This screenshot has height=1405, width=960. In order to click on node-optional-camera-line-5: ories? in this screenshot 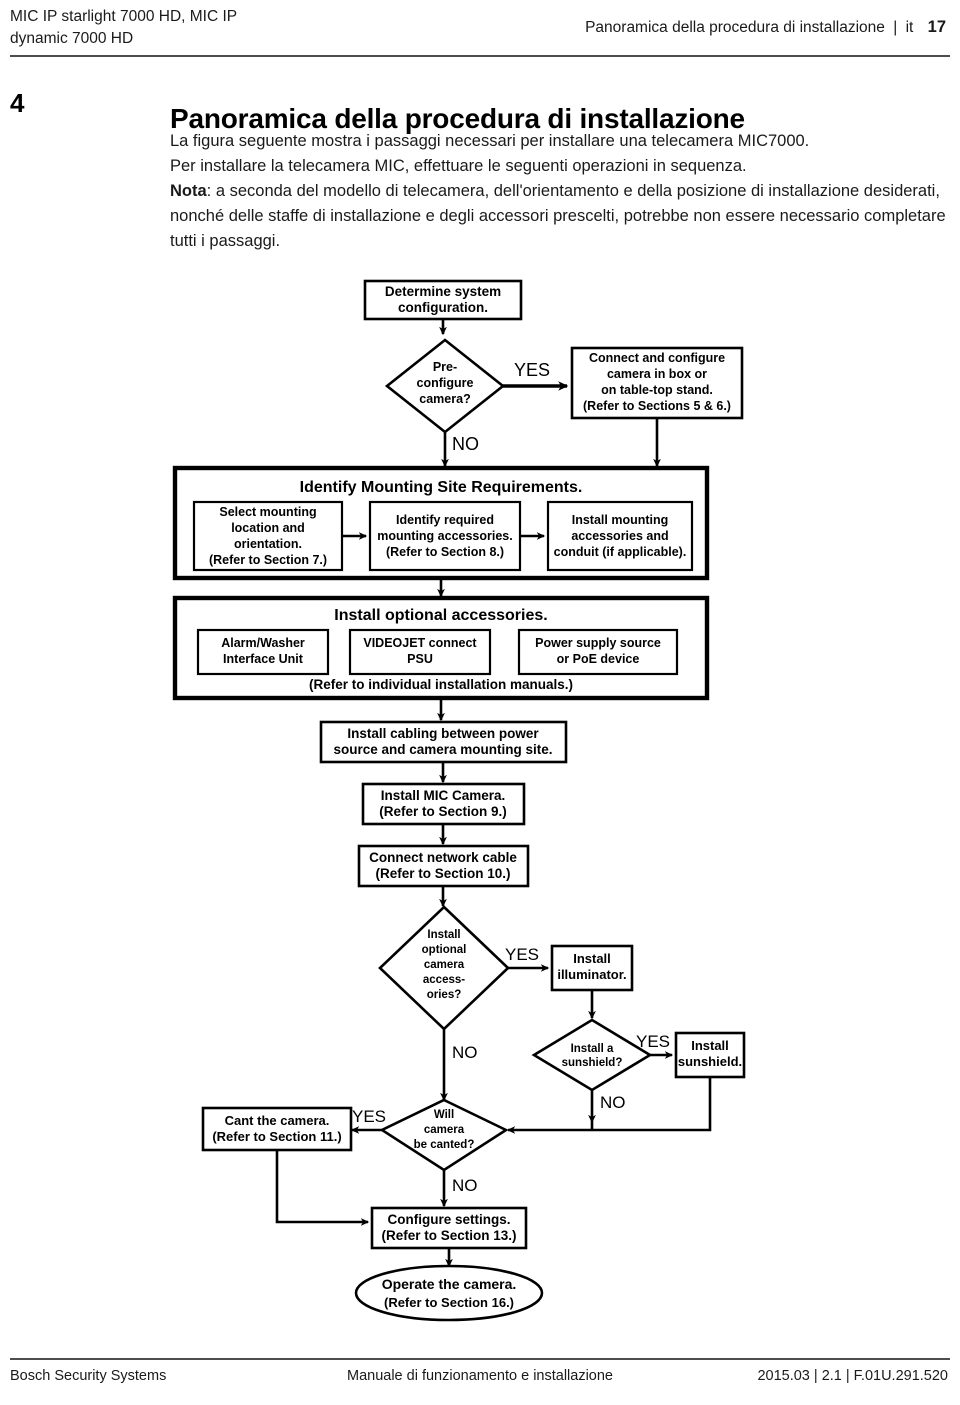, I will do `click(444, 995)`.